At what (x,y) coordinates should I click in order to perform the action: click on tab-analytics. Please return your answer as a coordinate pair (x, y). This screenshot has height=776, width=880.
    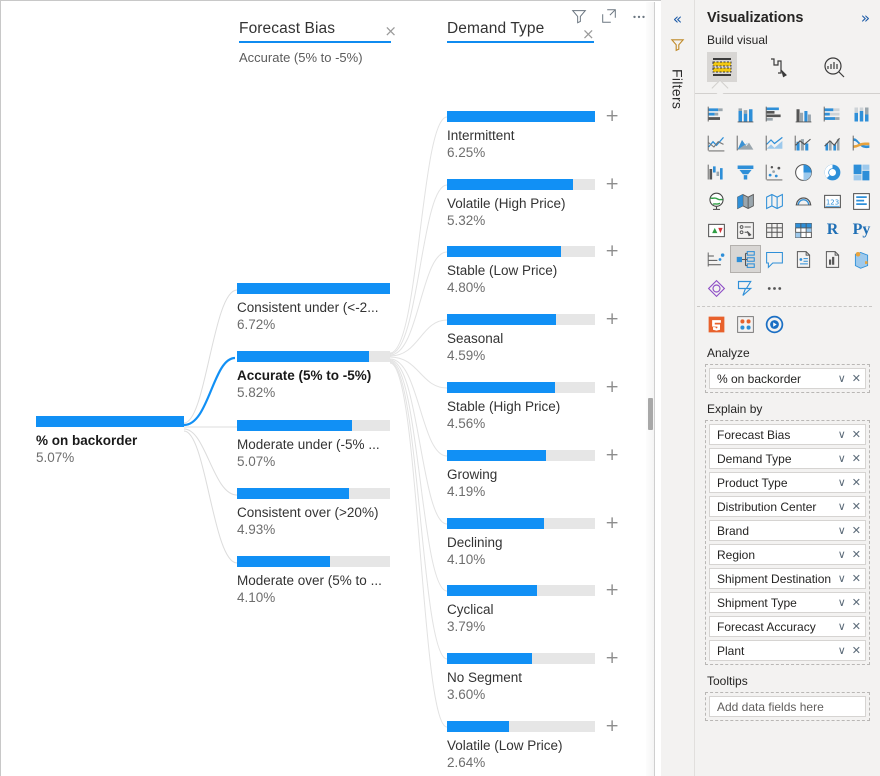
    Looking at the image, I should click on (834, 67).